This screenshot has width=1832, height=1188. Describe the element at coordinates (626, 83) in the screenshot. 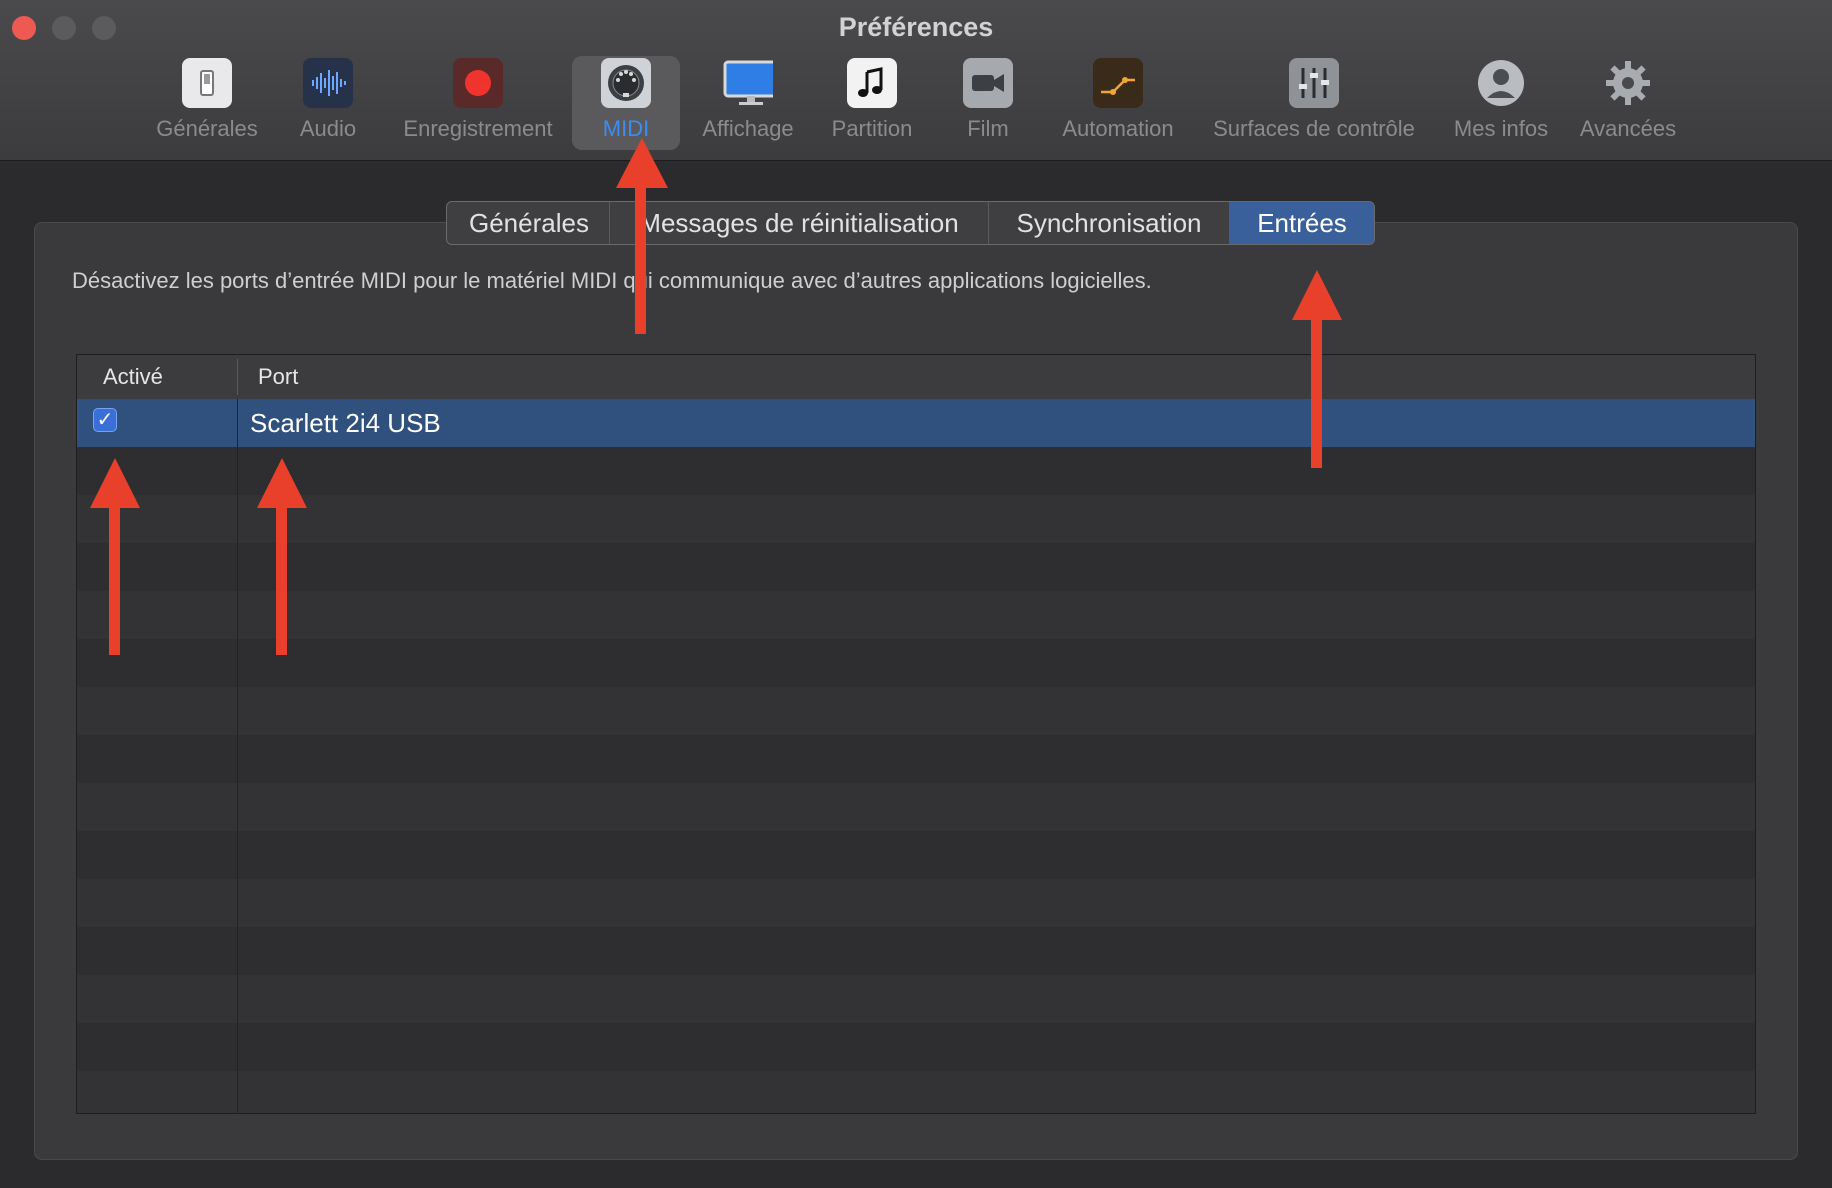

I see `midi-connector-icon` at that location.